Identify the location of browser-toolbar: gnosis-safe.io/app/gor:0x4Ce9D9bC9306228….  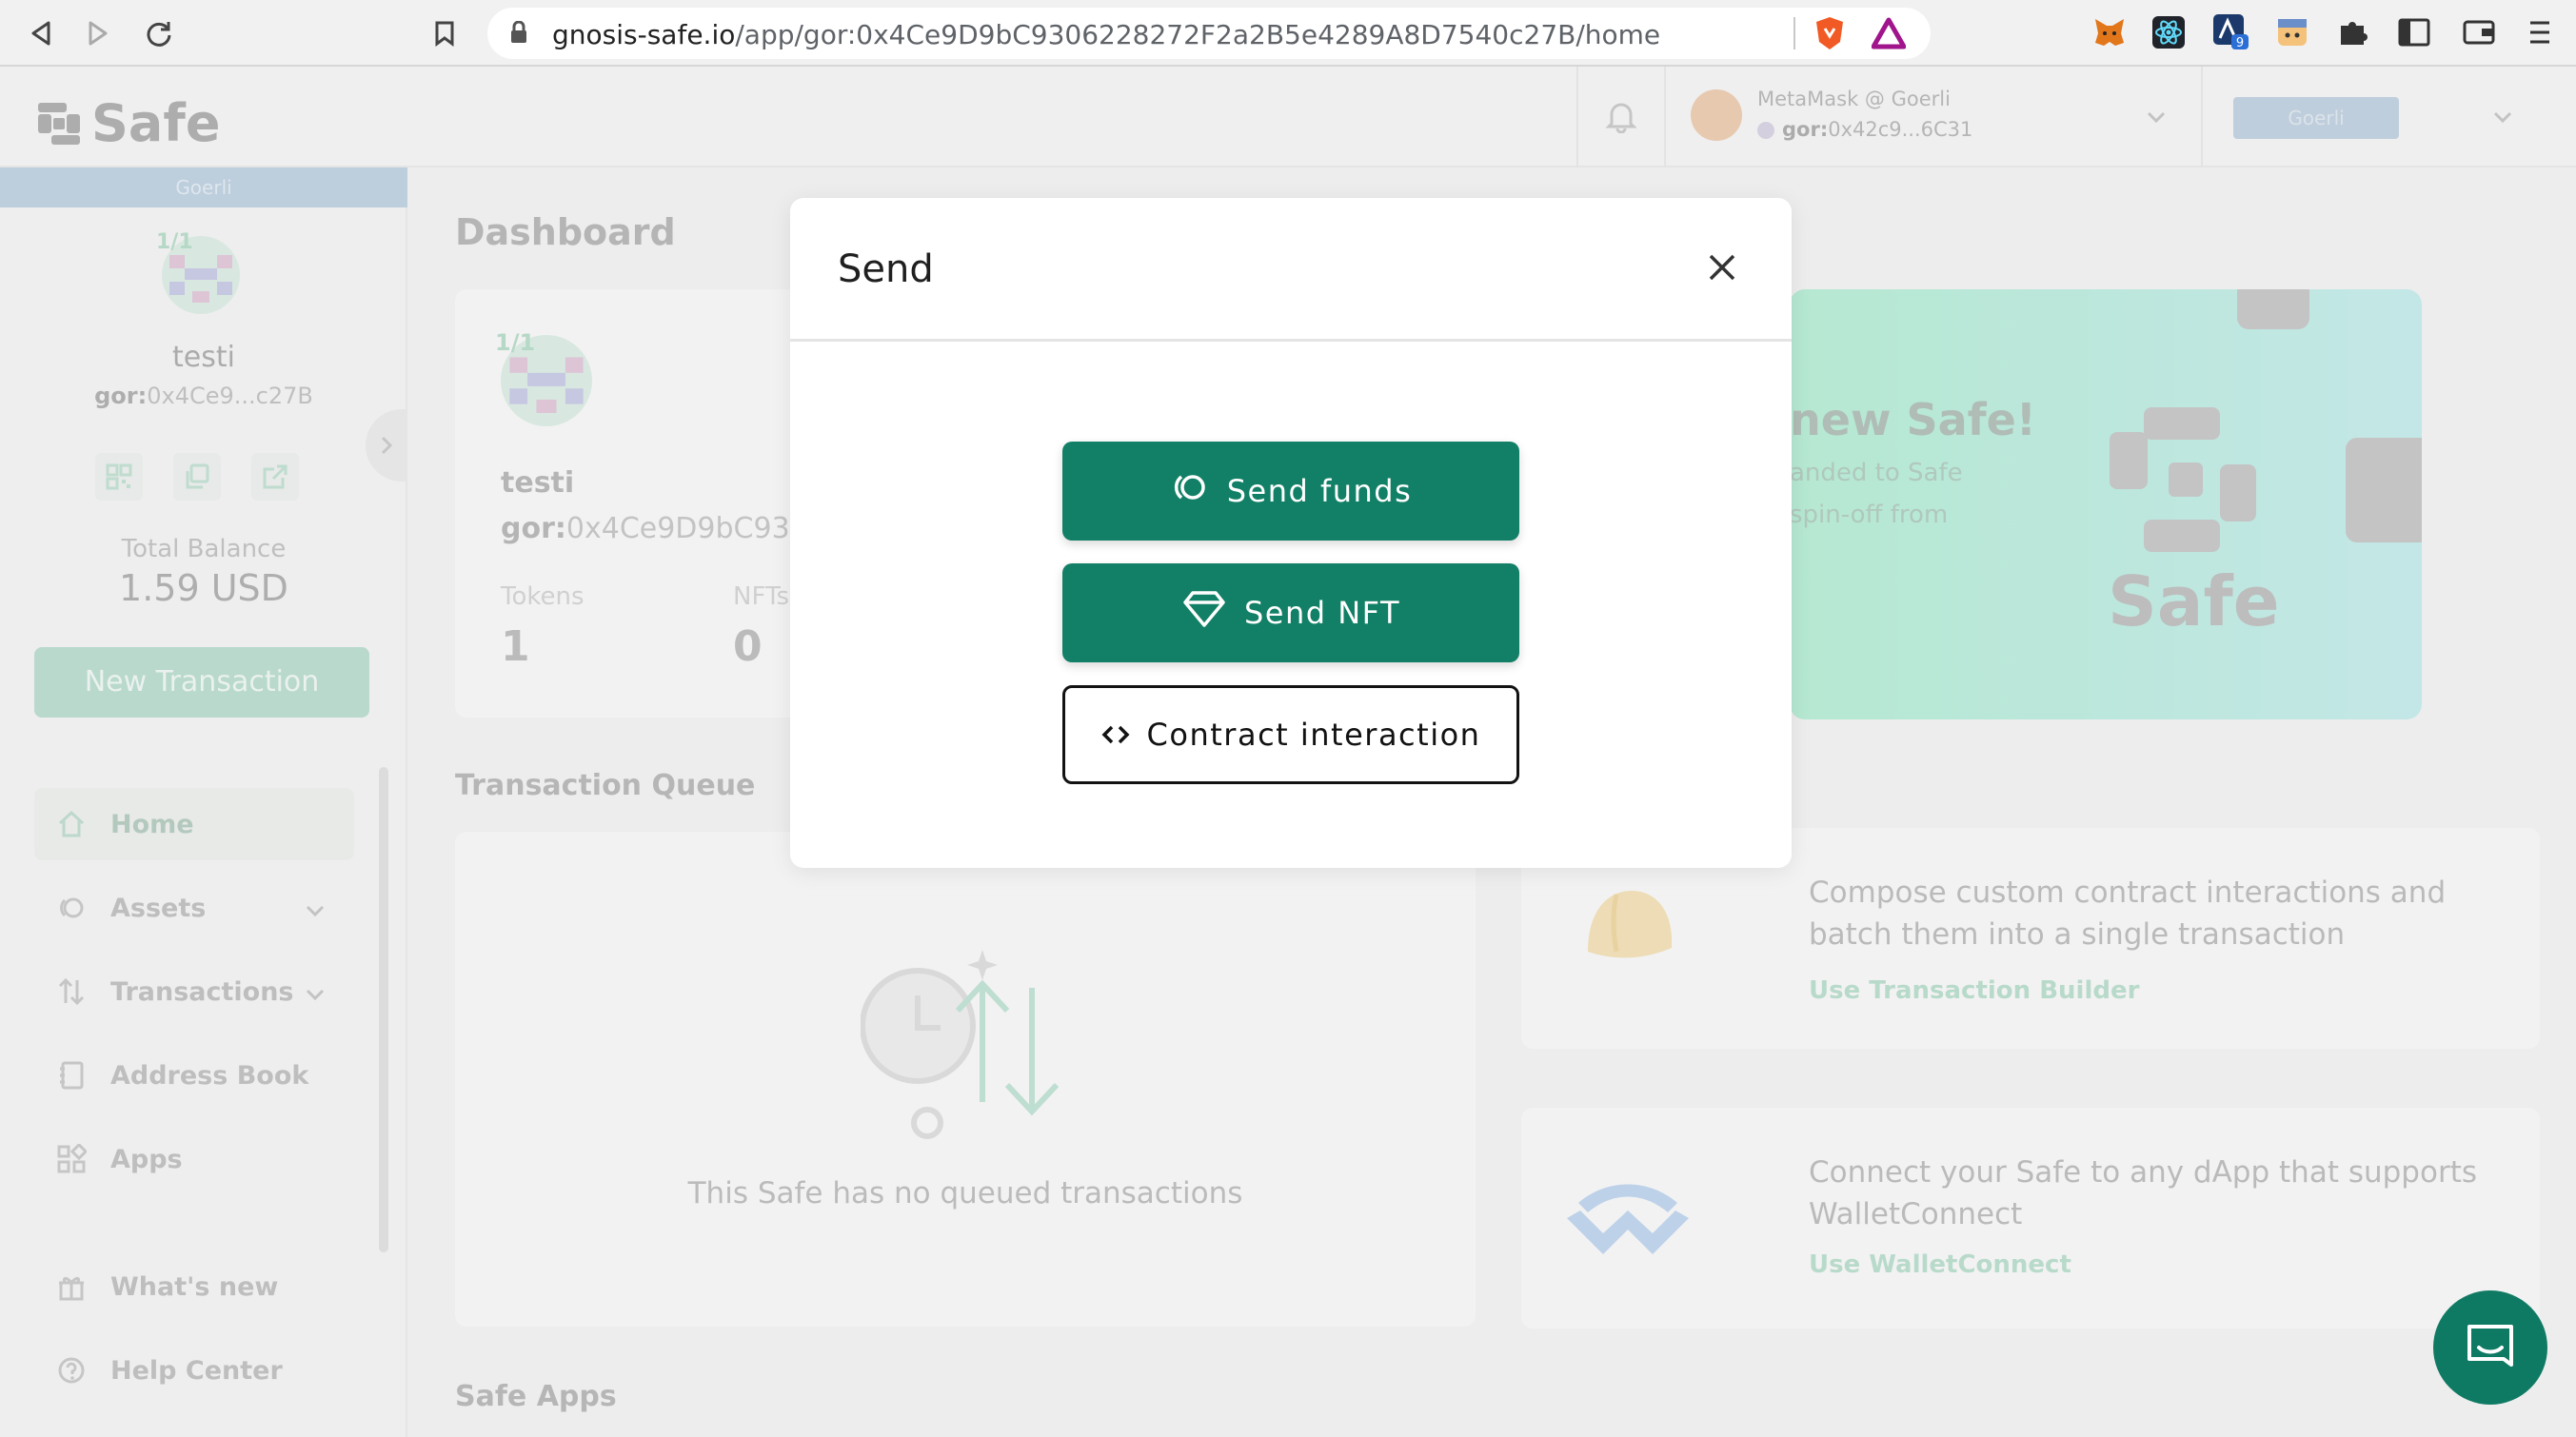
(1288, 33).